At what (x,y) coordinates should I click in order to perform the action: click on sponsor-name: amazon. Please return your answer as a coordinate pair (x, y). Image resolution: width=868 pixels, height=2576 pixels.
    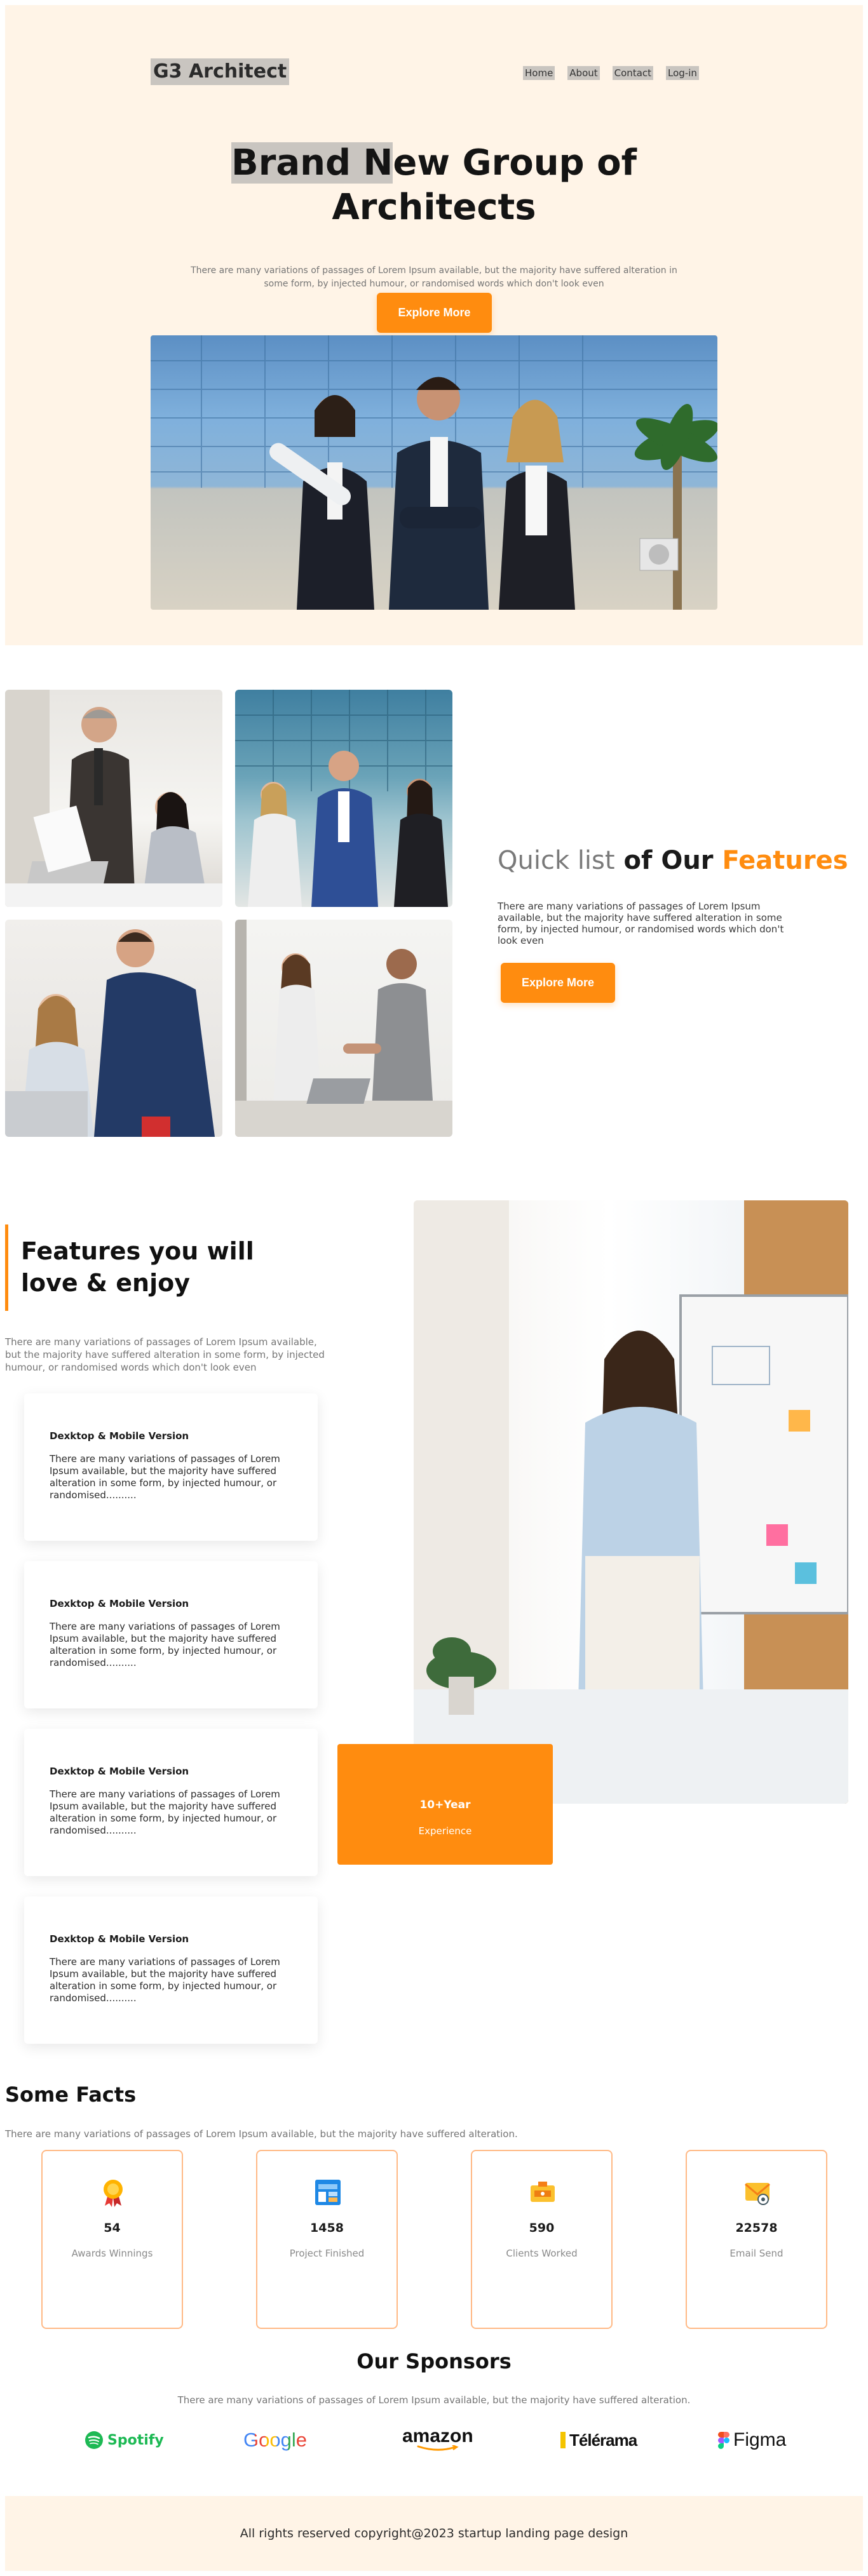
    Looking at the image, I should click on (437, 2435).